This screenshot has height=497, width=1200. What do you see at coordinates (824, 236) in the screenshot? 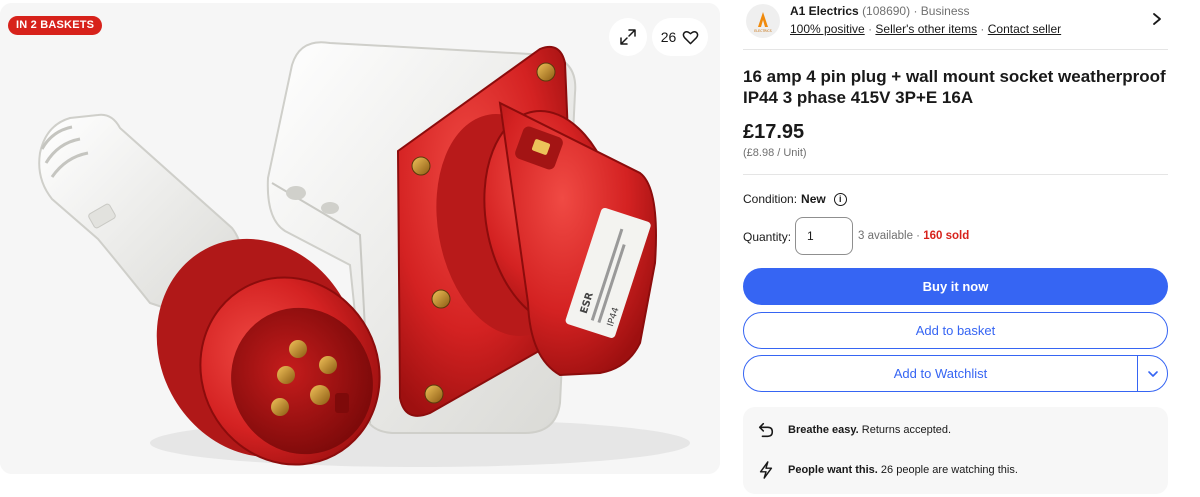
I see `quantity-input: 1` at bounding box center [824, 236].